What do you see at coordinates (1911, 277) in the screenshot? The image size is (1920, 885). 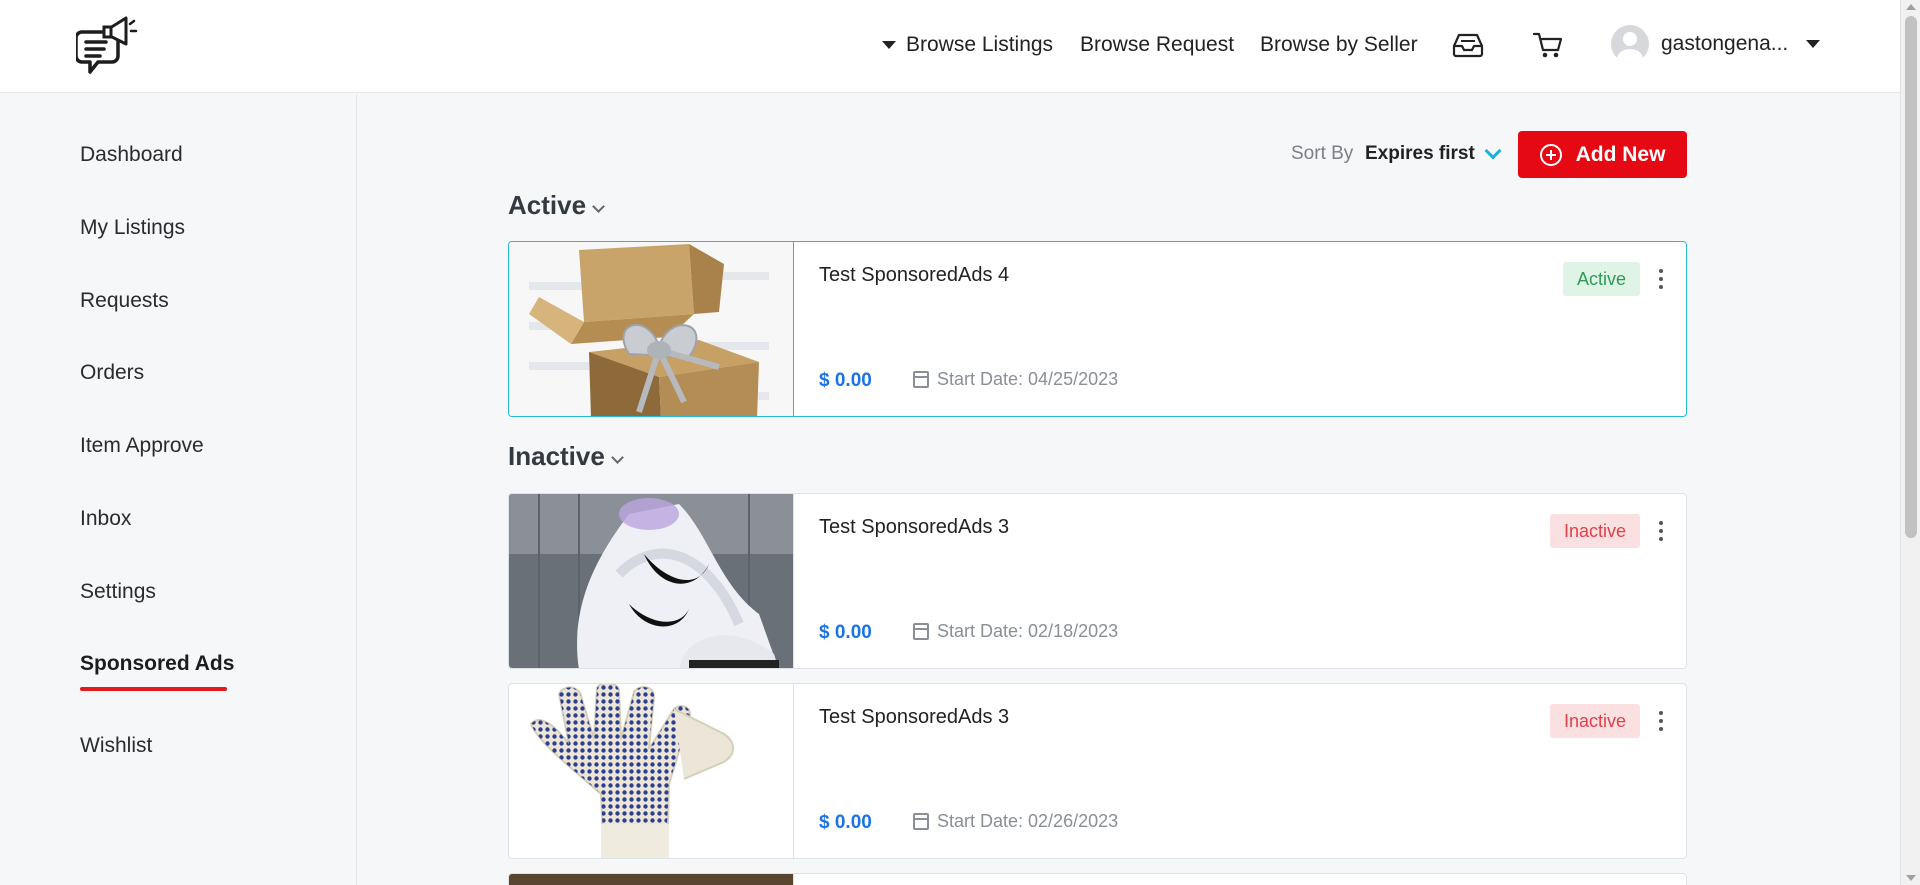 I see `scrollbar-thumb` at bounding box center [1911, 277].